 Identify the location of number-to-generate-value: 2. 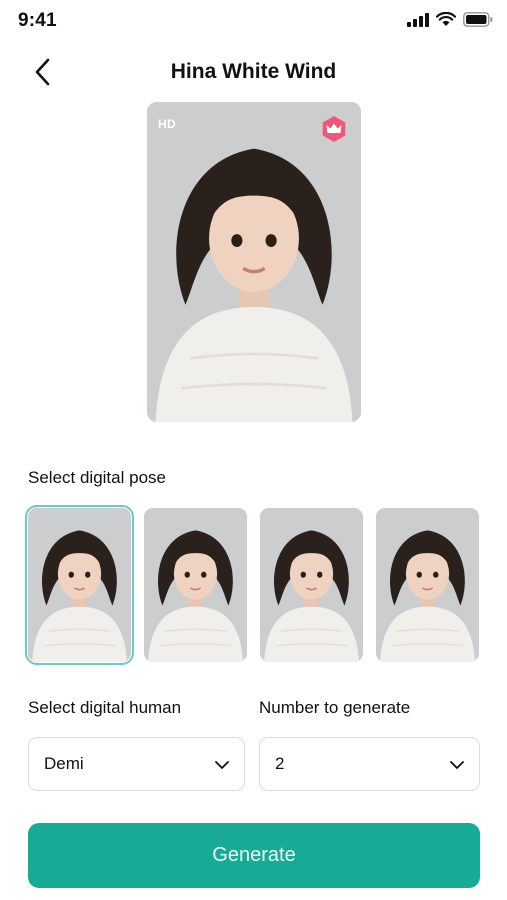
(280, 763).